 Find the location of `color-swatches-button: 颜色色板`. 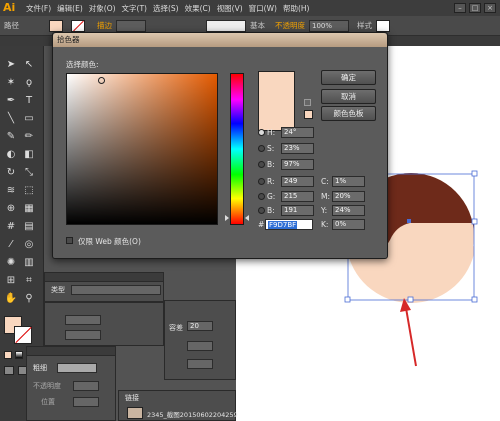

color-swatches-button: 颜色色板 is located at coordinates (348, 113).